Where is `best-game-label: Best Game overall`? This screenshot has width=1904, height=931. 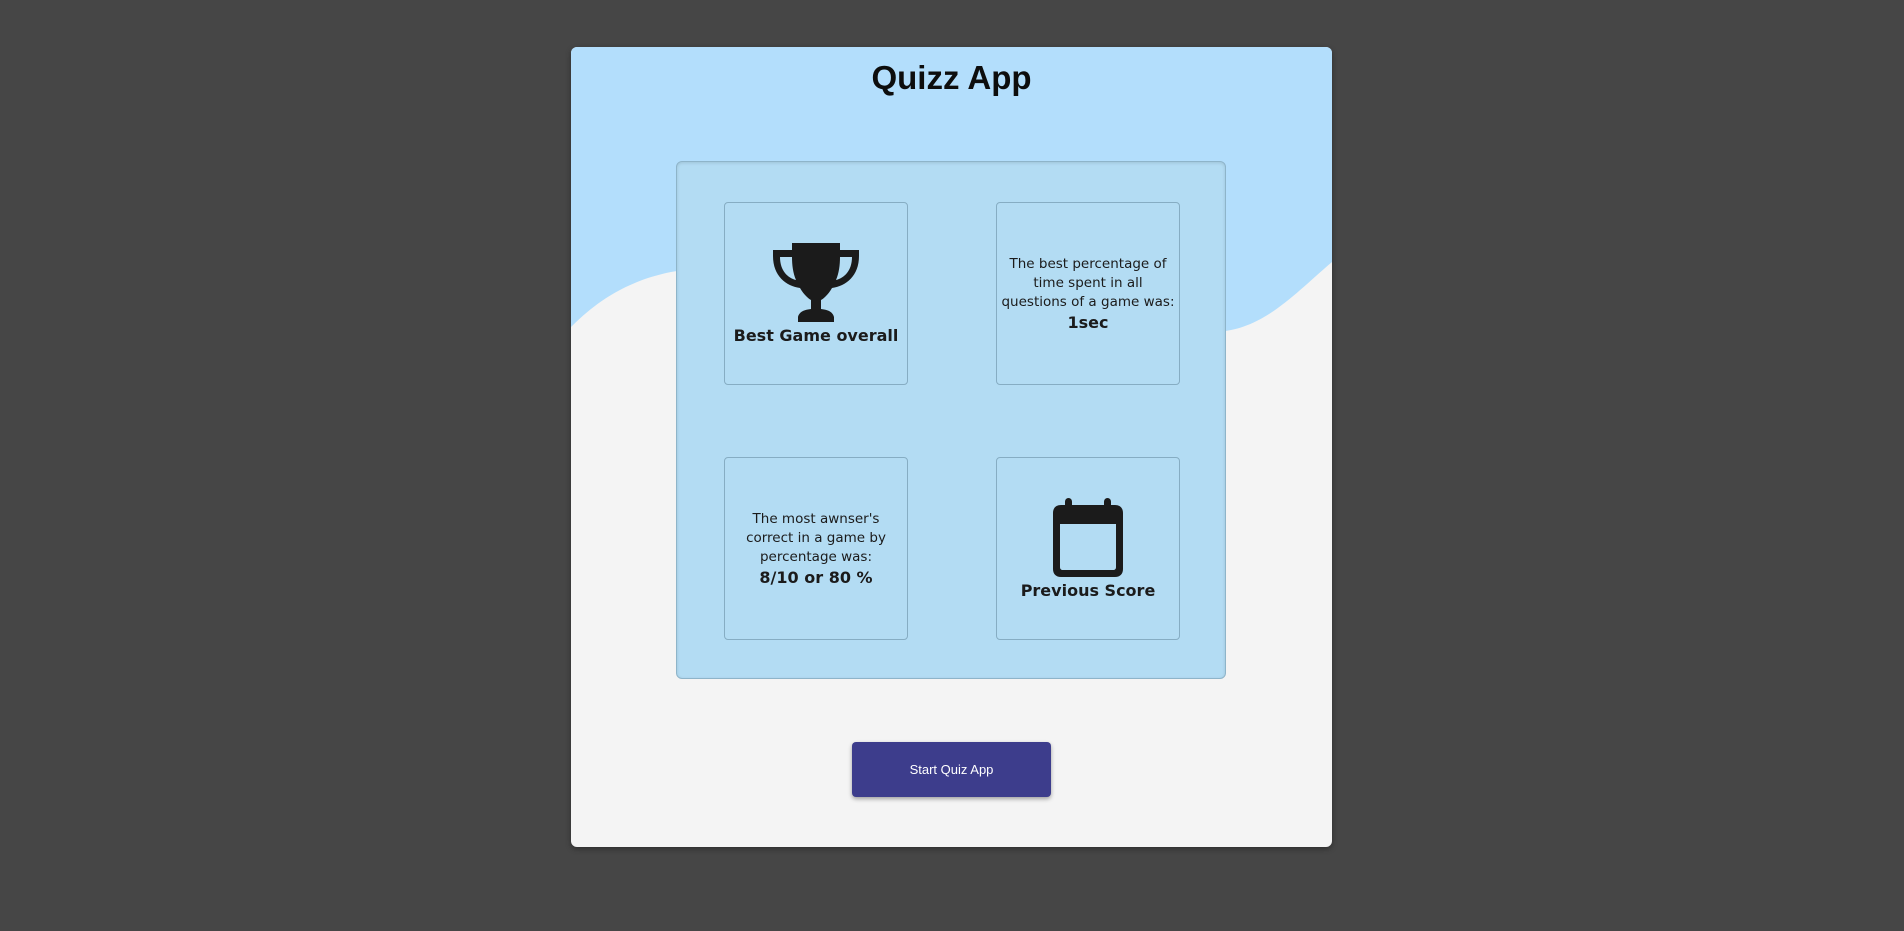 best-game-label: Best Game overall is located at coordinates (816, 335).